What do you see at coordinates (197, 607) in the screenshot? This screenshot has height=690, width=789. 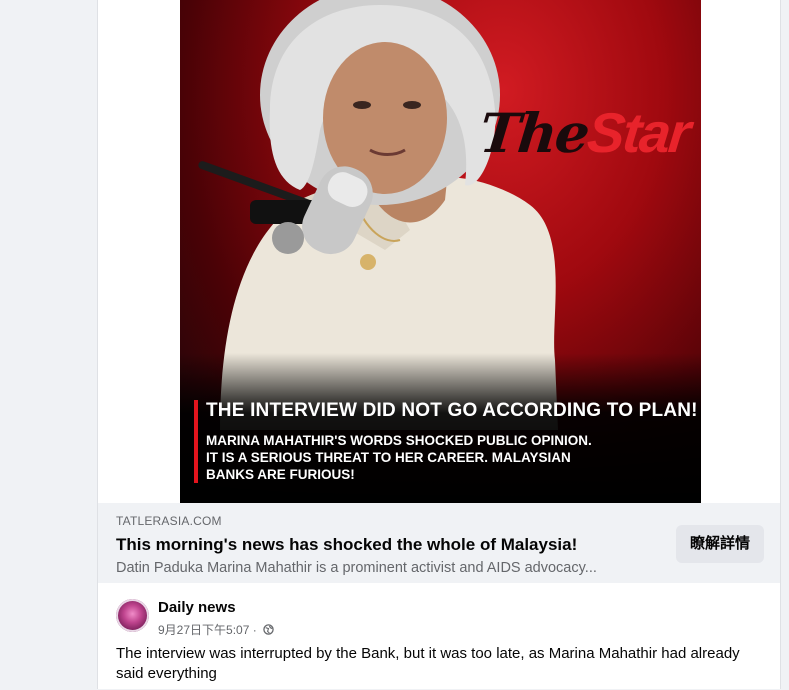 I see `author-name: Daily news` at bounding box center [197, 607].